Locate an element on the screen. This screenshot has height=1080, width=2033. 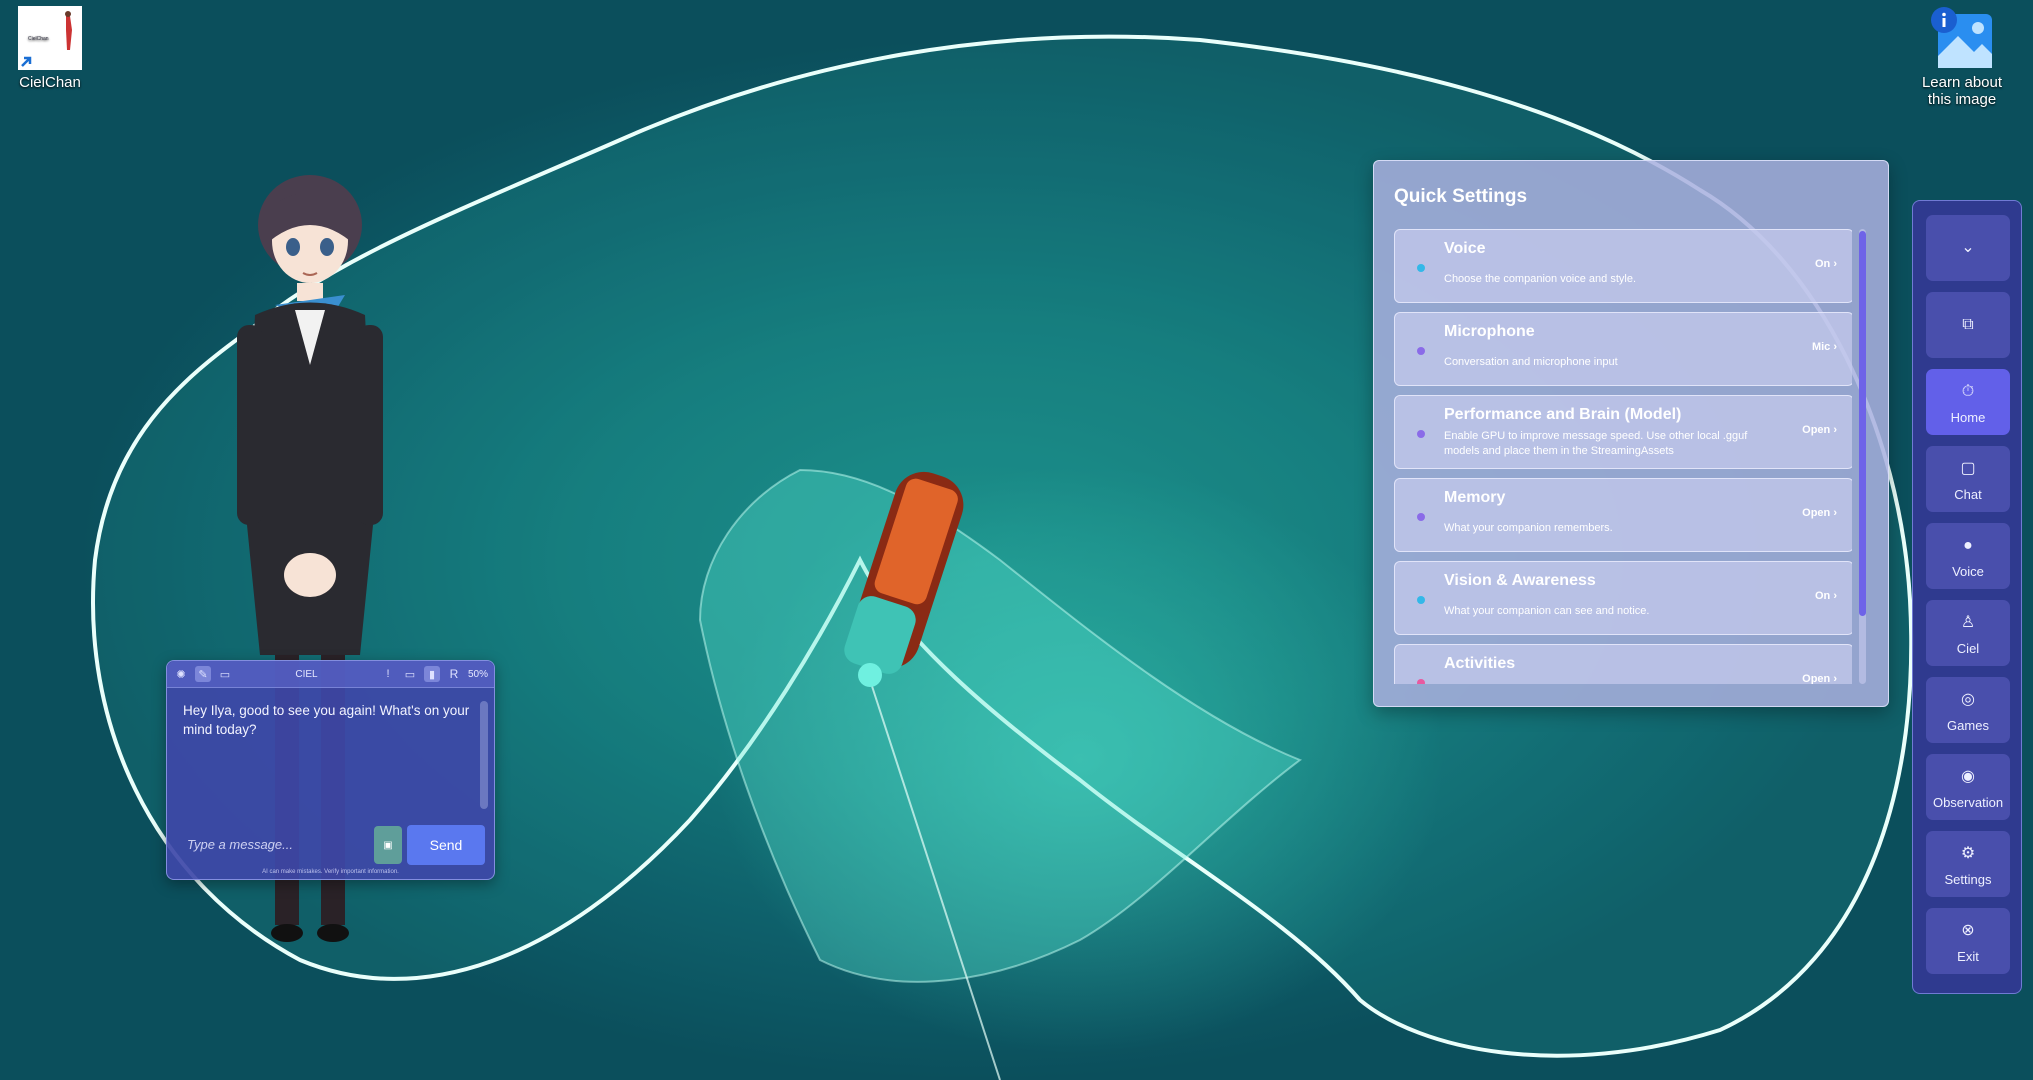
setting-description: Choose the companion voice and style. is located at coordinates (1540, 279).